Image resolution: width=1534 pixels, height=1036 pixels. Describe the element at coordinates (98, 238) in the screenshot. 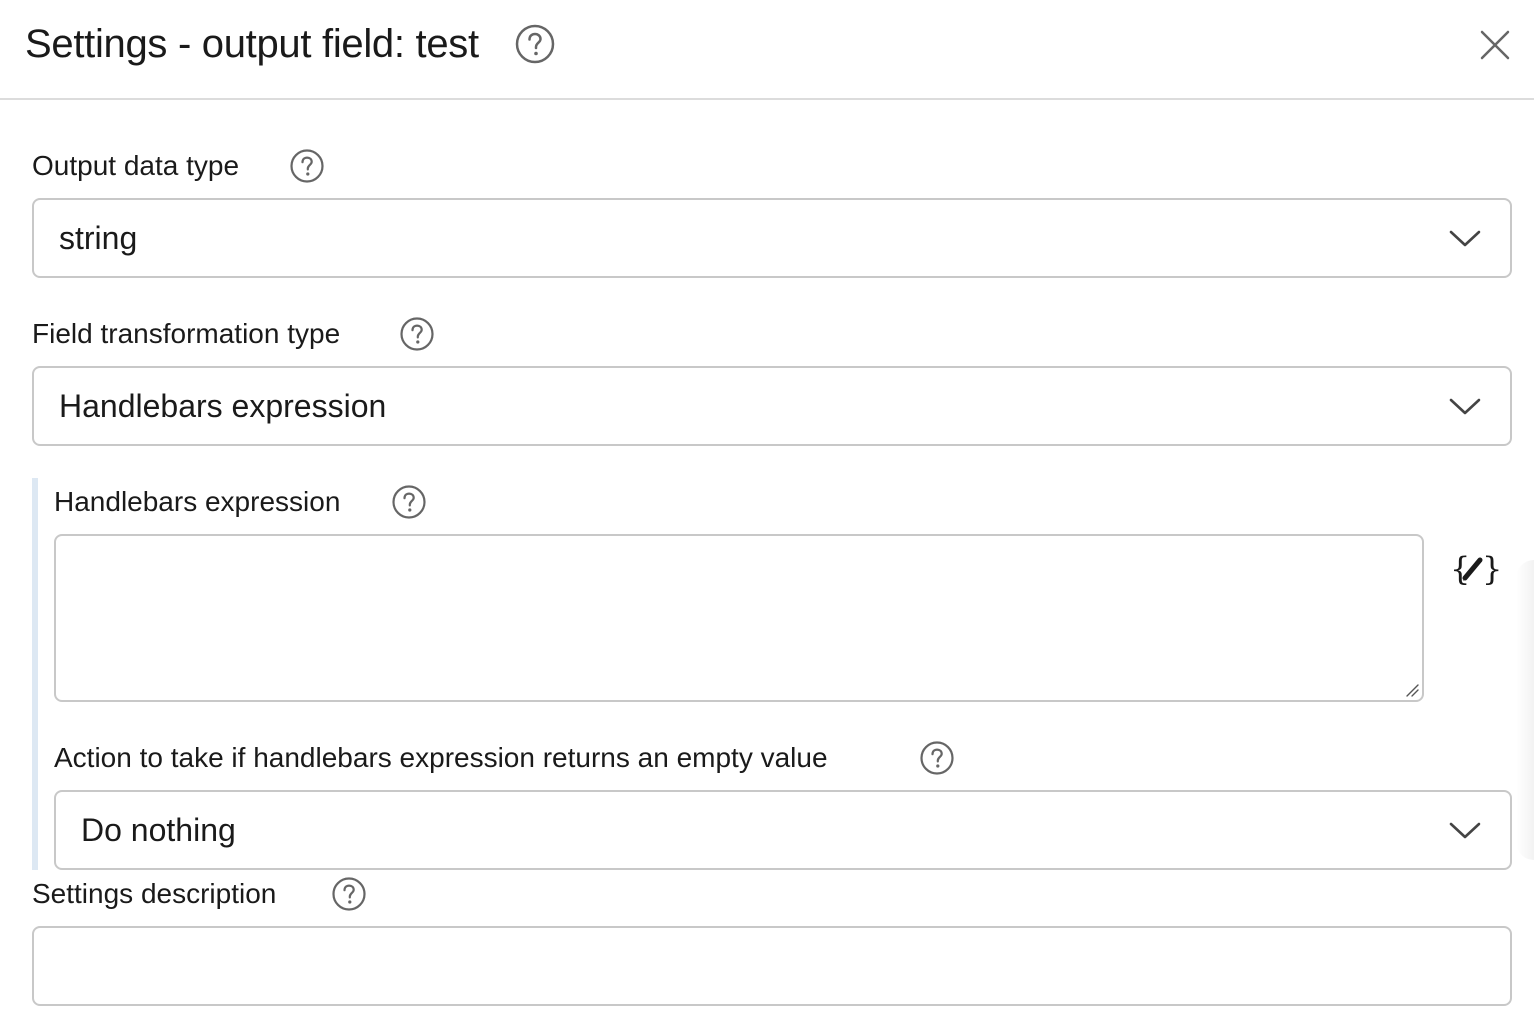

I see `output-data-type-value: string` at that location.